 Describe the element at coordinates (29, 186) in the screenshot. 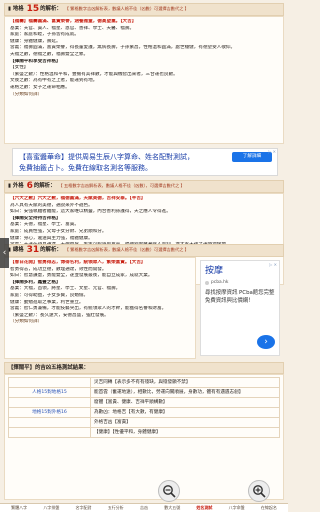

I see `section-number: 6` at that location.